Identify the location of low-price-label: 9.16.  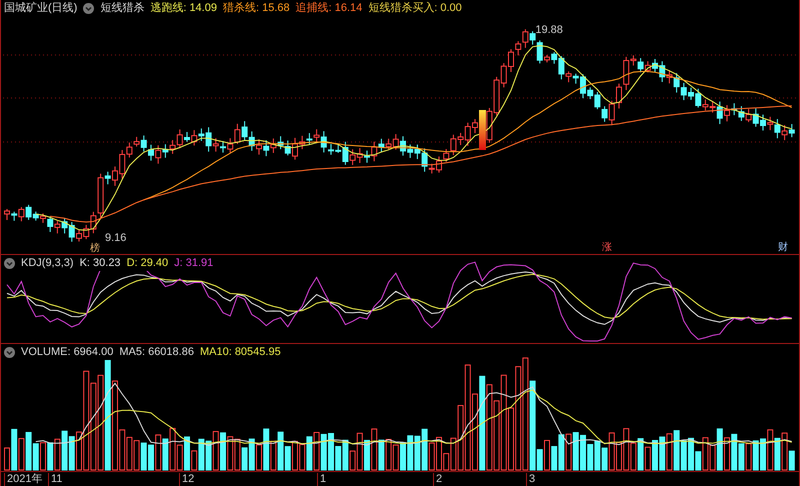
(115, 238).